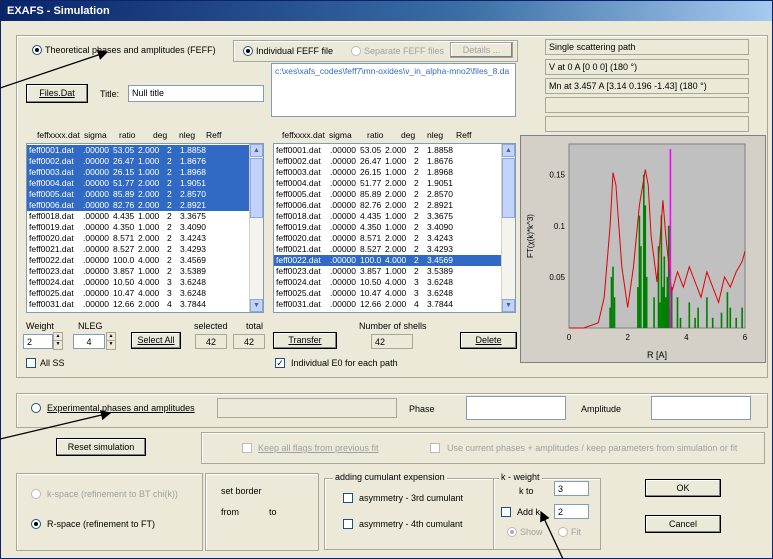  Describe the element at coordinates (647, 86) in the screenshot. I see `path-info-line-3: Mn at 3.457 A [3.14 0.196 -1.43] (180 °)` at that location.